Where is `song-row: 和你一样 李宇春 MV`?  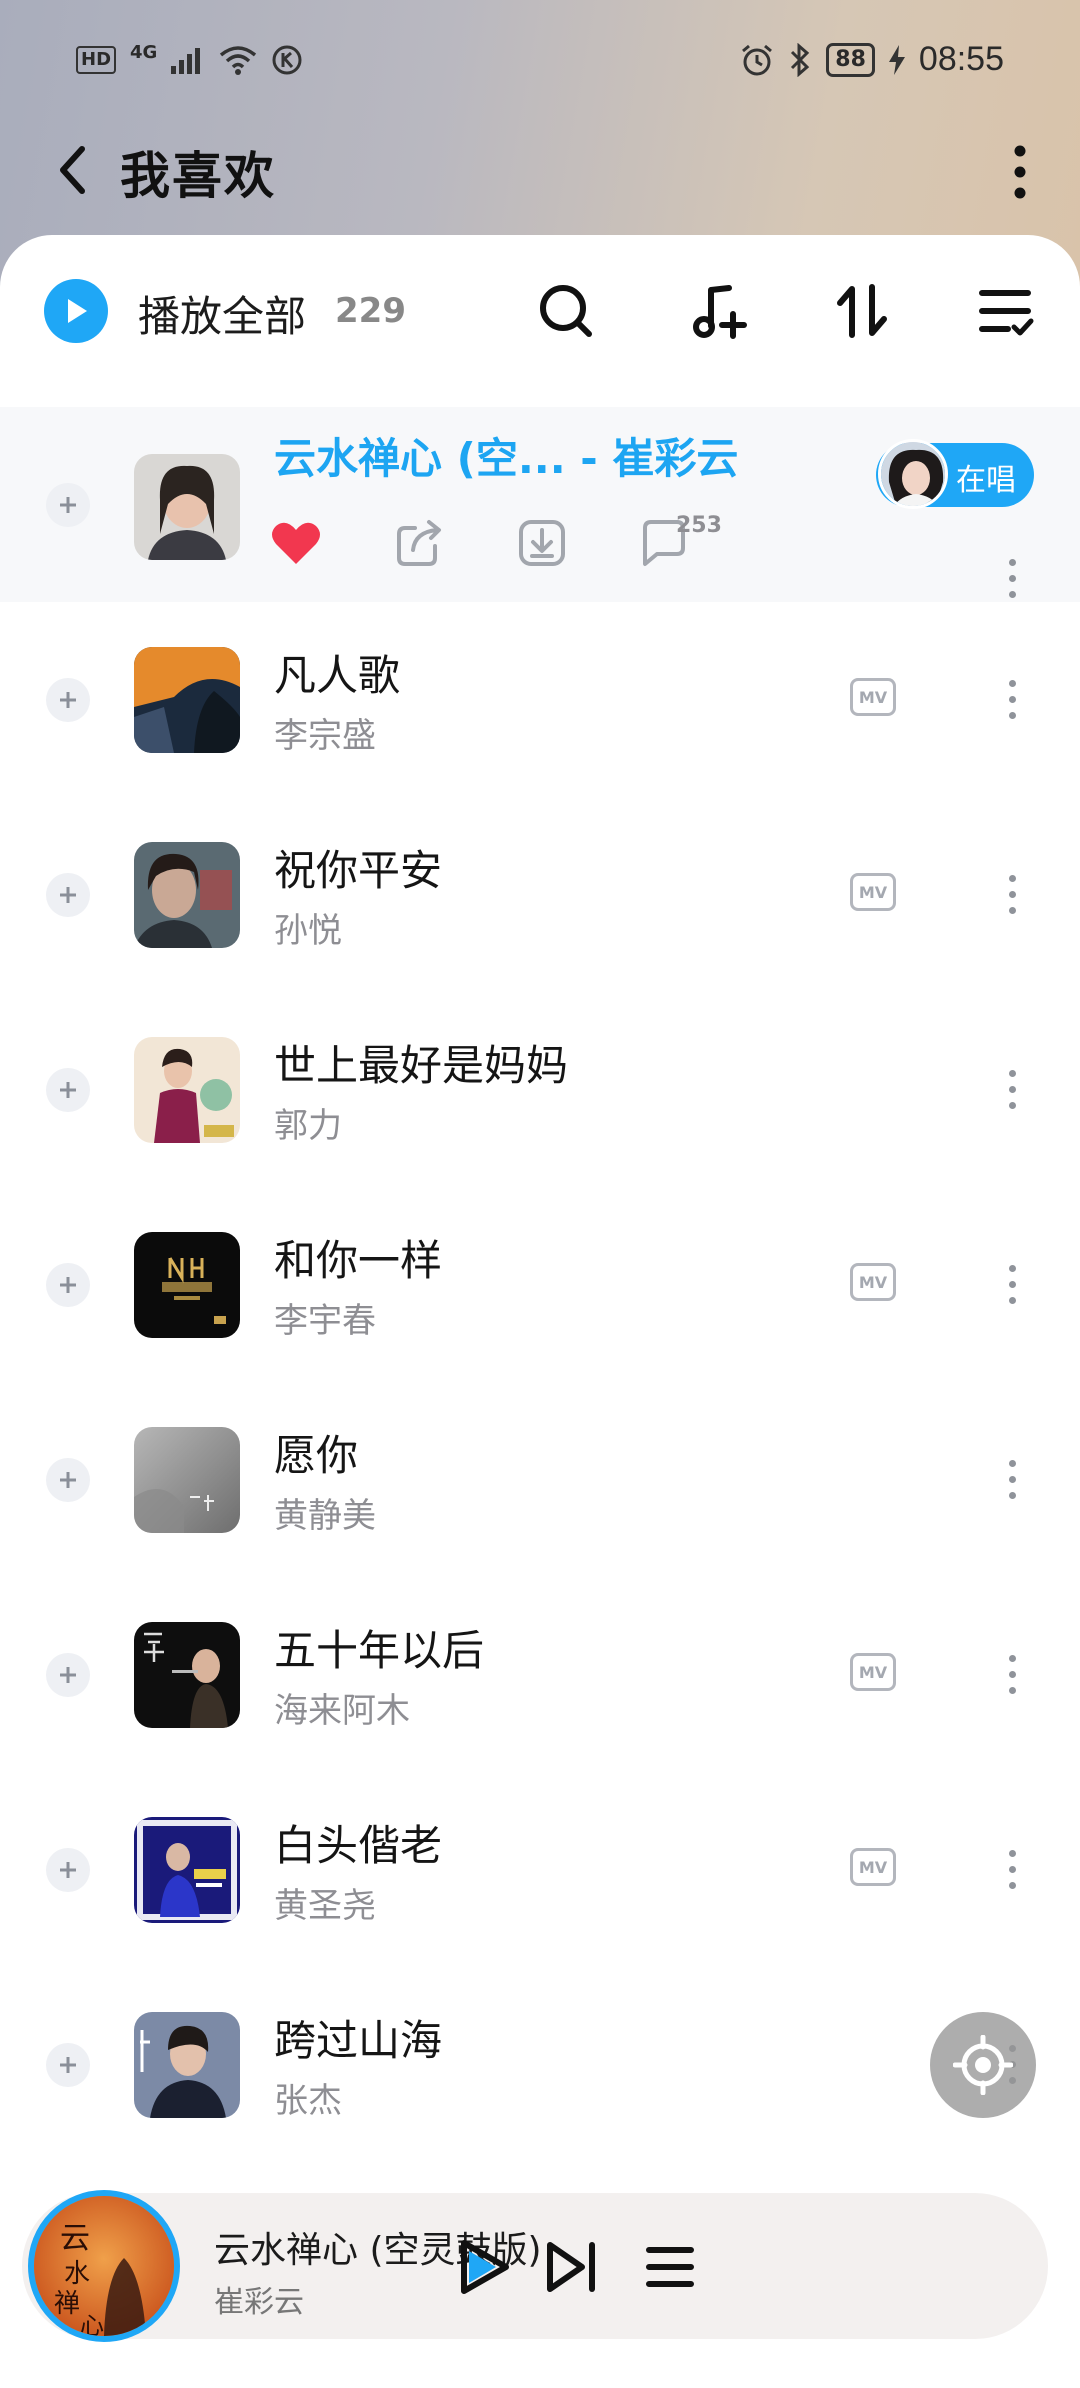 song-row: 和你一样 李宇春 MV is located at coordinates (540, 1284).